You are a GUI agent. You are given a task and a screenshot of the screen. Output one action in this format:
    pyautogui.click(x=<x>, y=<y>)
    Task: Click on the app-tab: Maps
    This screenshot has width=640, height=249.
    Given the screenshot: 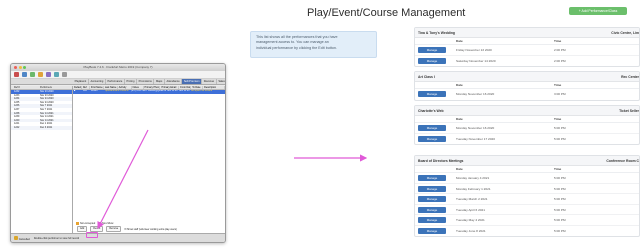 What is the action you would take?
    pyautogui.click(x=159, y=81)
    